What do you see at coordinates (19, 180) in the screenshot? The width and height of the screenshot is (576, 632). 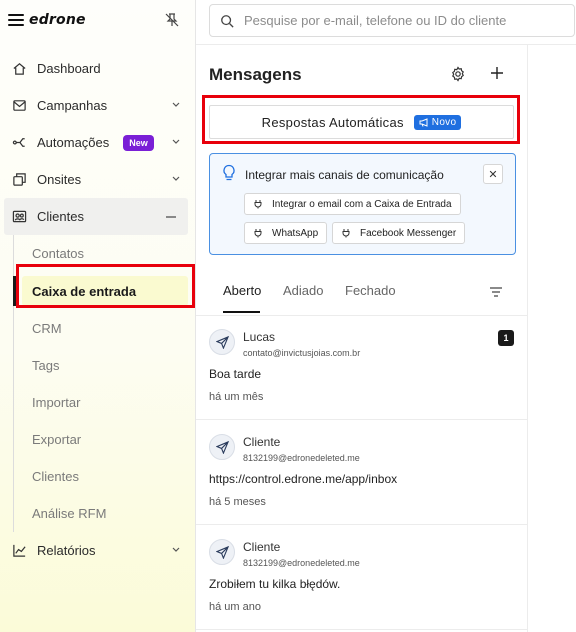 I see `onsite-icon` at bounding box center [19, 180].